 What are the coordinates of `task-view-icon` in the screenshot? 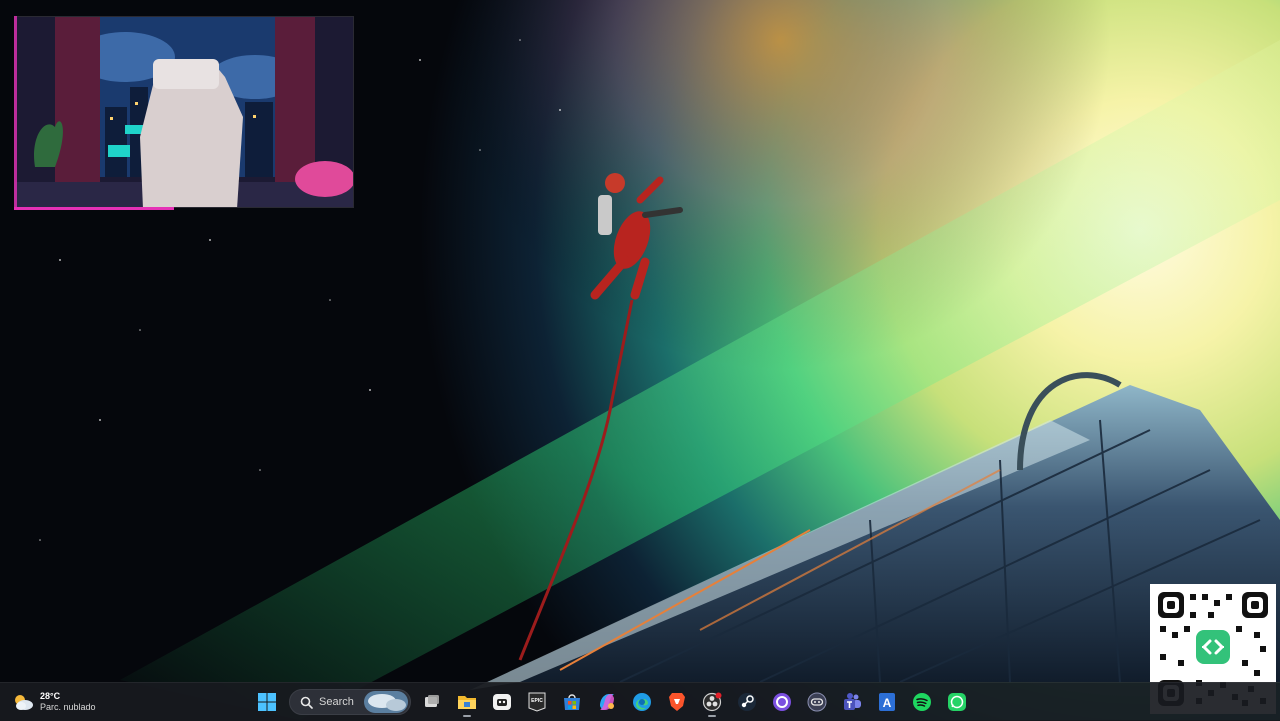 It's located at (432, 701).